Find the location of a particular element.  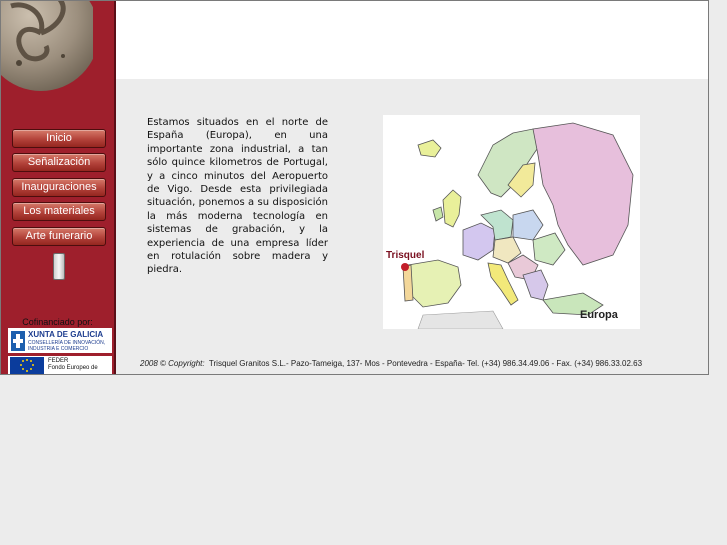

nav-button-senalizacion: Señalización is located at coordinates (59, 162).